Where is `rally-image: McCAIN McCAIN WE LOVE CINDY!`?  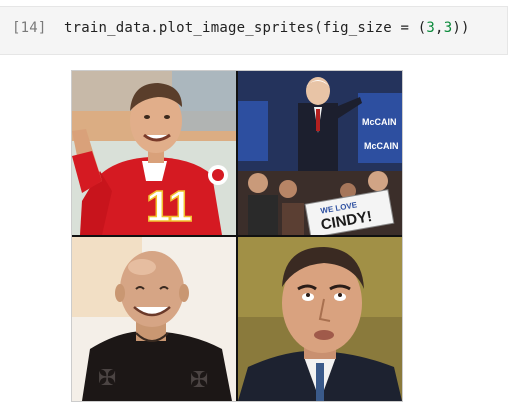 rally-image: McCAIN McCAIN WE LOVE CINDY! is located at coordinates (320, 153).